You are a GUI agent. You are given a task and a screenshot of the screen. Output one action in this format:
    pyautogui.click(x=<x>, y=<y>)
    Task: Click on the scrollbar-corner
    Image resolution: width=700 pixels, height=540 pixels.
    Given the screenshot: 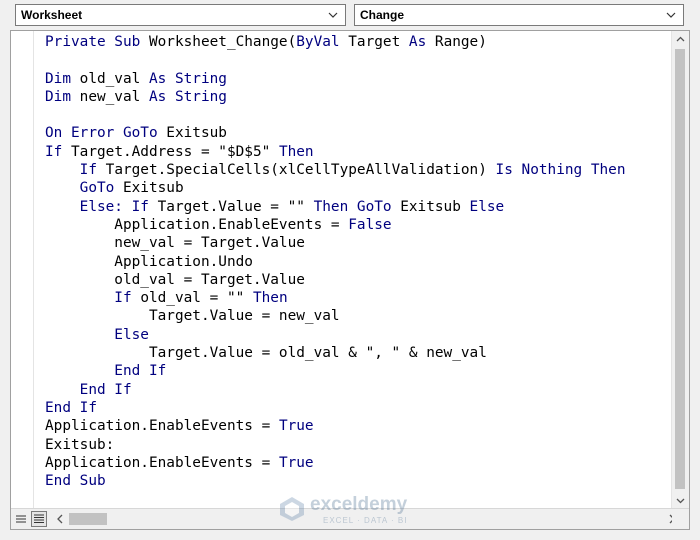 What is the action you would take?
    pyautogui.click(x=680, y=519)
    